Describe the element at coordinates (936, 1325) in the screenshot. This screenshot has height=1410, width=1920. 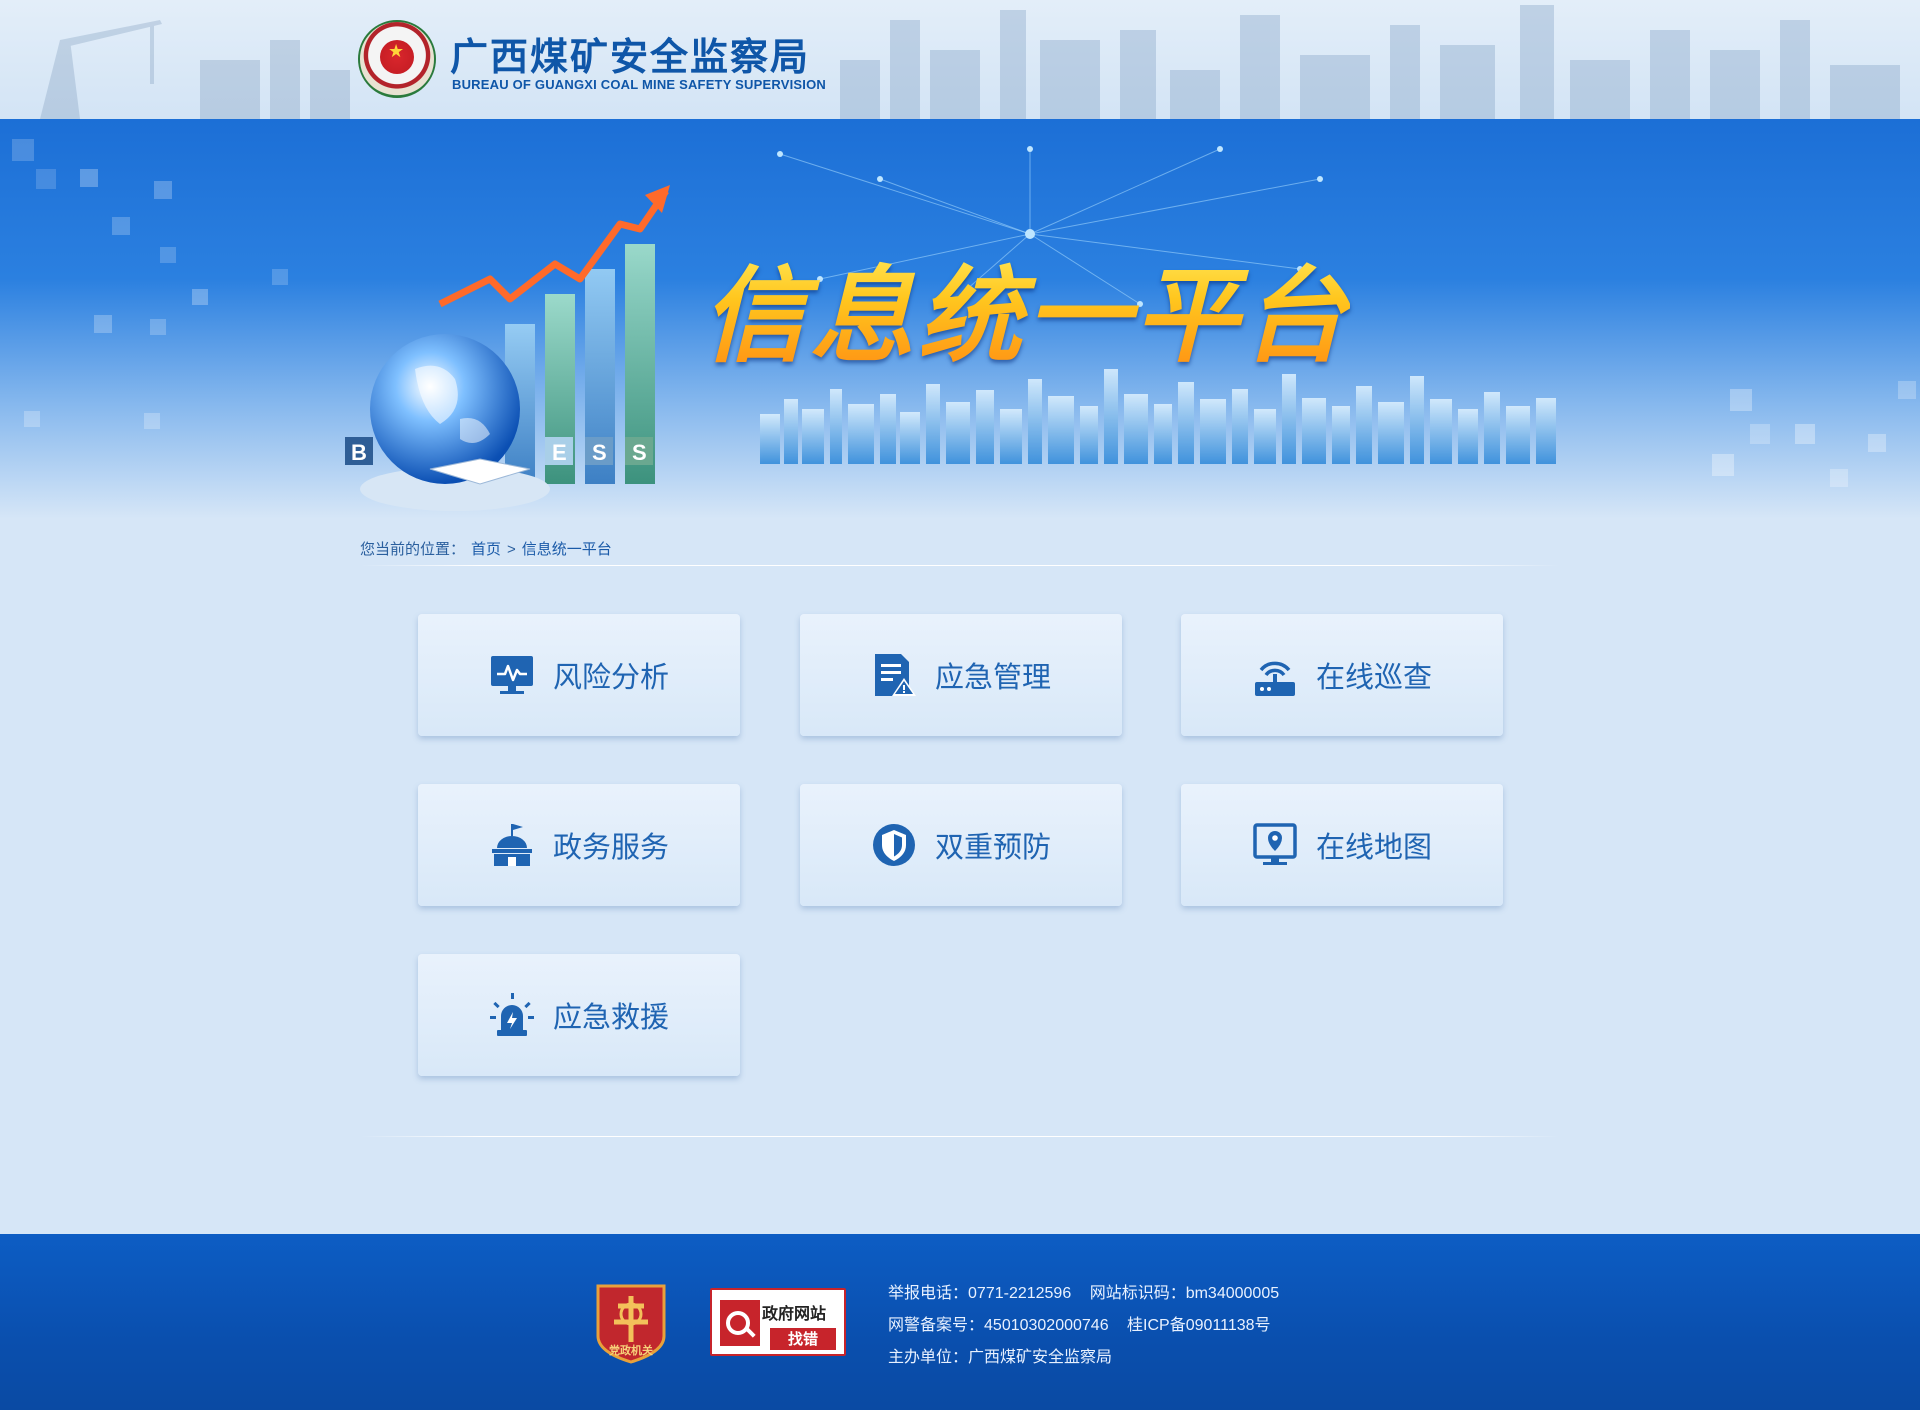
I see `police-record-label: 网警备案号：` at that location.